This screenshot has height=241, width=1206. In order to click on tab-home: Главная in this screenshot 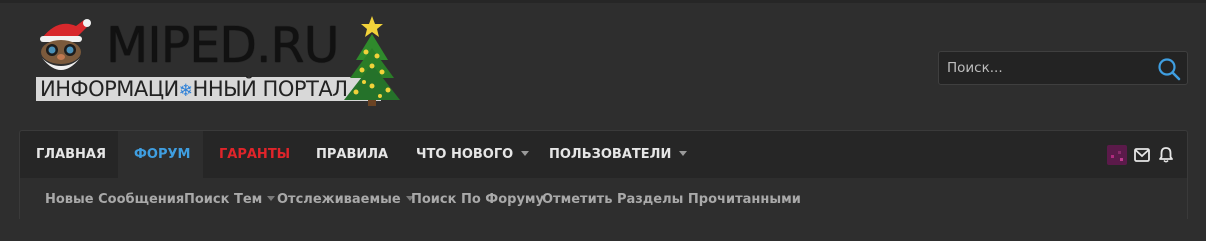, I will do `click(71, 154)`.